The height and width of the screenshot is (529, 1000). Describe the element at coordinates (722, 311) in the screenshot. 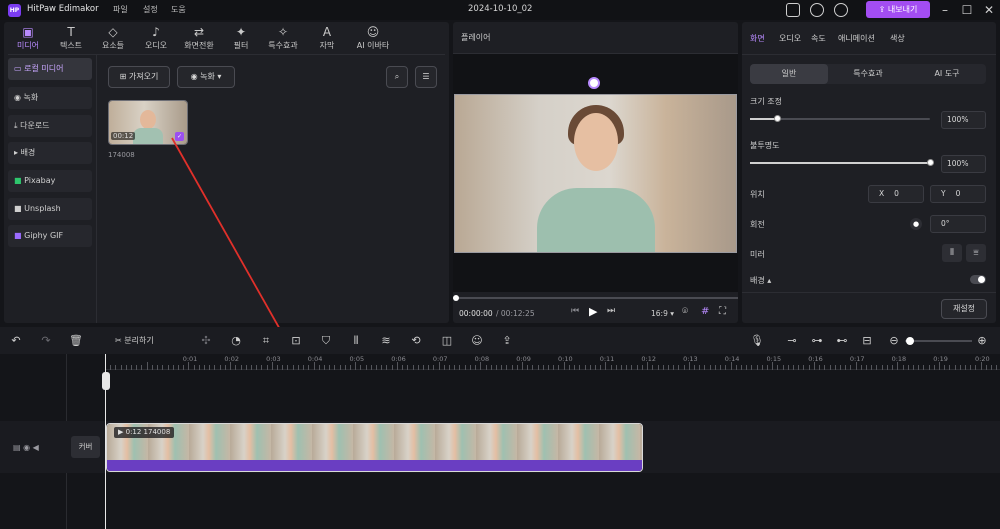

I see `fullscreen-icon: ⛶` at that location.